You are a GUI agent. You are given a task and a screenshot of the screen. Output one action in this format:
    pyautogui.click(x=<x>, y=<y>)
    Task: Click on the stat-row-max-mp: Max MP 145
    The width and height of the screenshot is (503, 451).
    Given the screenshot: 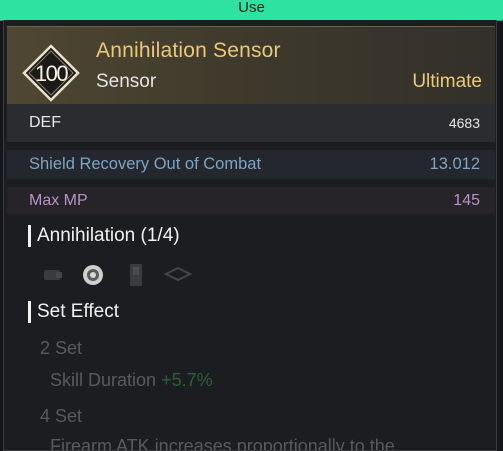 What is the action you would take?
    pyautogui.click(x=251, y=200)
    